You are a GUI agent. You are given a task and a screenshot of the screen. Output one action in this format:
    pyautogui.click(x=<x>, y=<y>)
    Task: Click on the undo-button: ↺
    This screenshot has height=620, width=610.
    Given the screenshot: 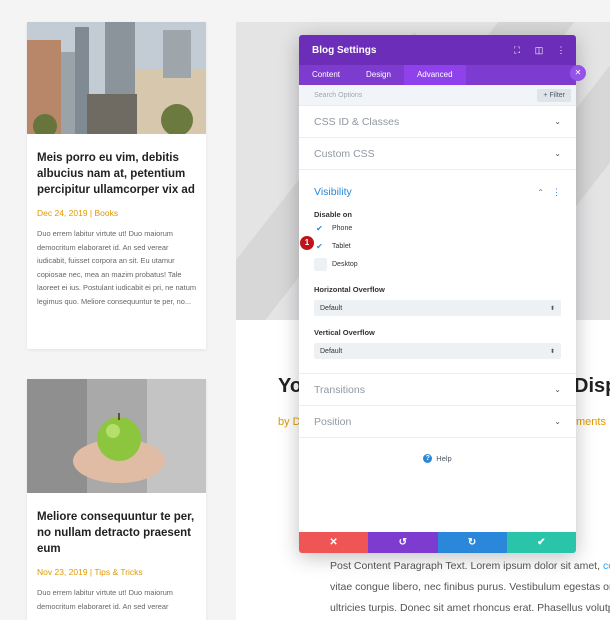 What is the action you would take?
    pyautogui.click(x=403, y=542)
    